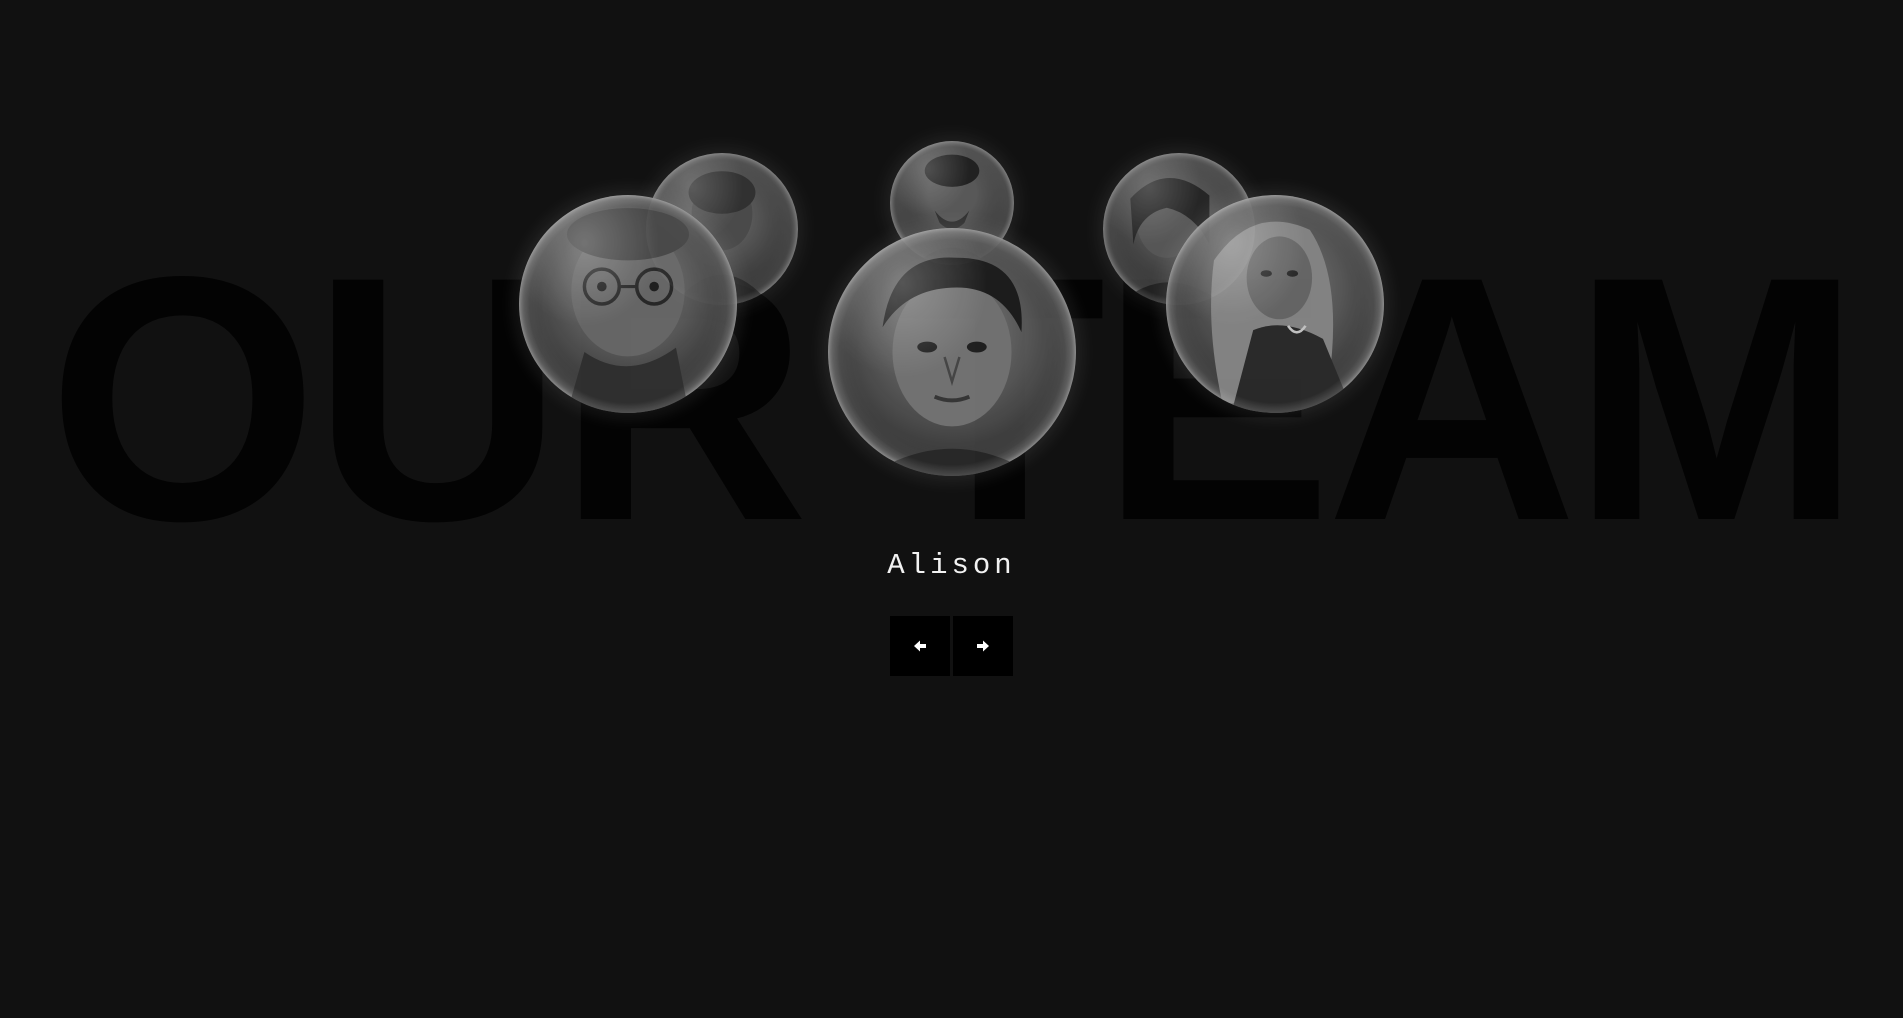 This screenshot has width=1903, height=1018. I want to click on arrow-right-icon, so click(983, 646).